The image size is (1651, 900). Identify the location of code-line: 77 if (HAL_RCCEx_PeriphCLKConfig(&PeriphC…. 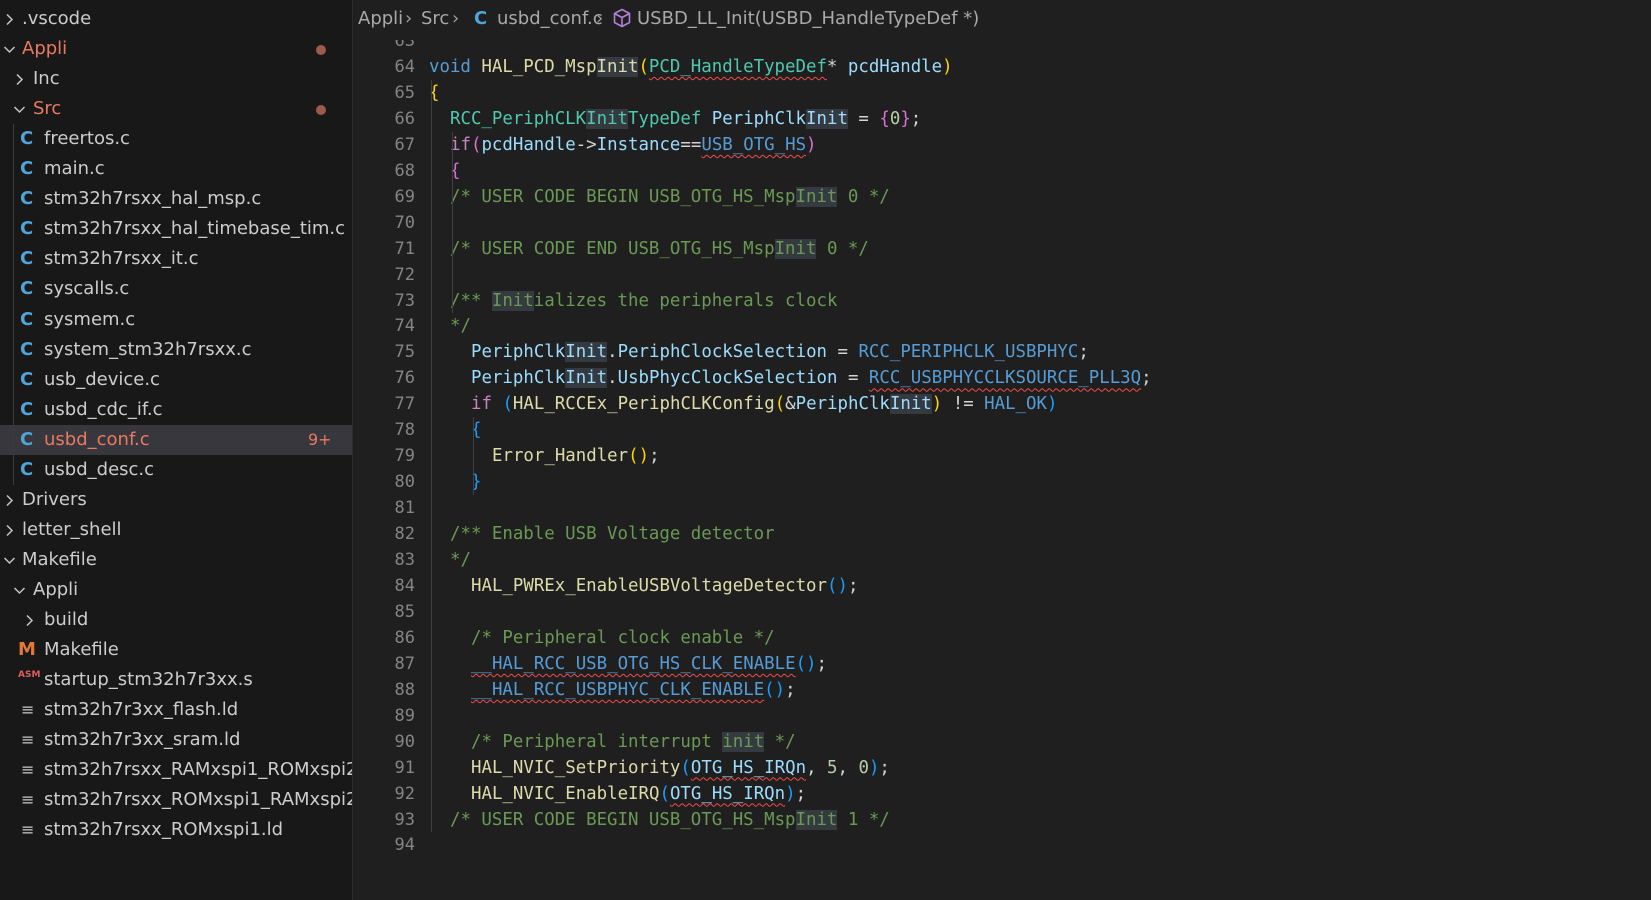
(1002, 404).